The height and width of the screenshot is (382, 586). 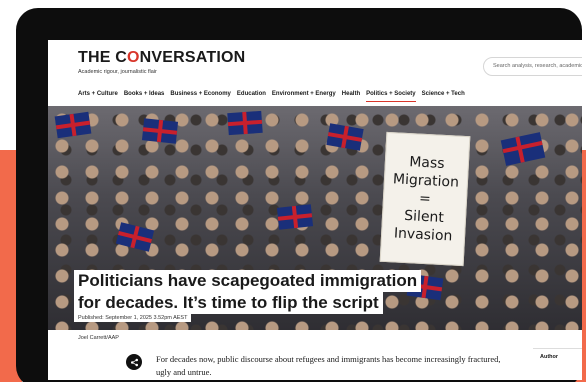 I want to click on published-date: Published: September 1, 2025 3.52pm AEST, so click(x=133, y=318).